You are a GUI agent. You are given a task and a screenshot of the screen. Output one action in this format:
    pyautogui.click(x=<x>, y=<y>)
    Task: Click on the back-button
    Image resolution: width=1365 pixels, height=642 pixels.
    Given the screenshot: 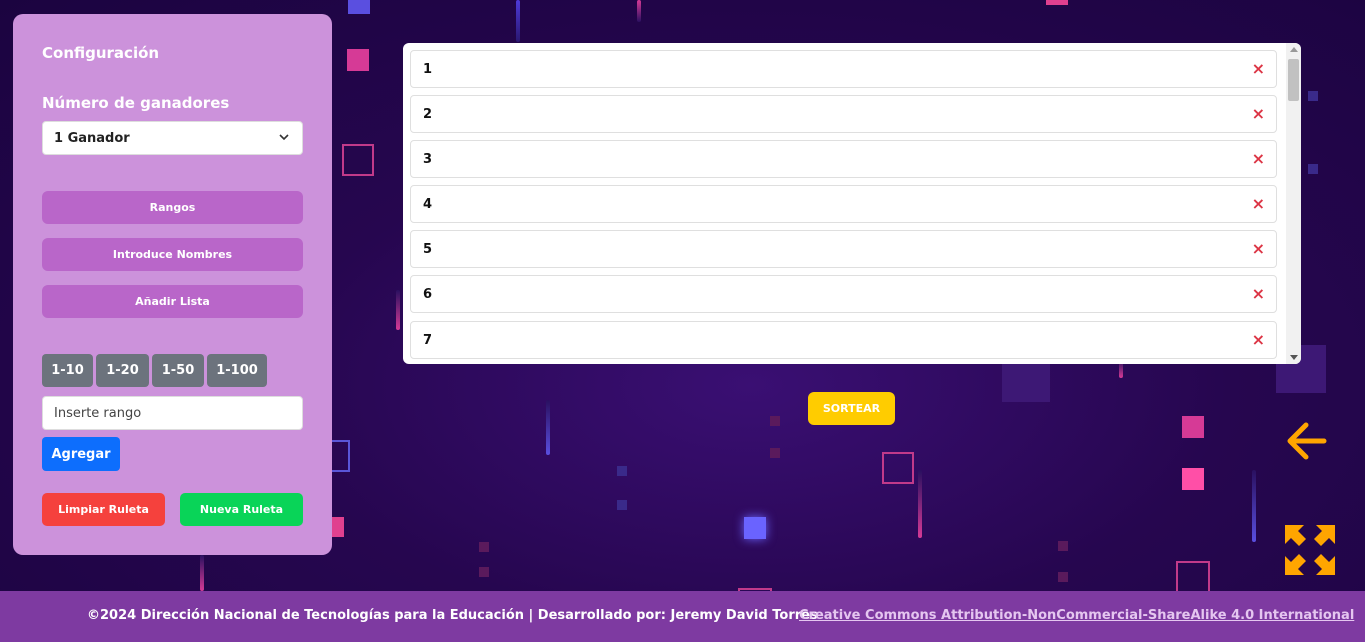 What is the action you would take?
    pyautogui.click(x=1309, y=443)
    